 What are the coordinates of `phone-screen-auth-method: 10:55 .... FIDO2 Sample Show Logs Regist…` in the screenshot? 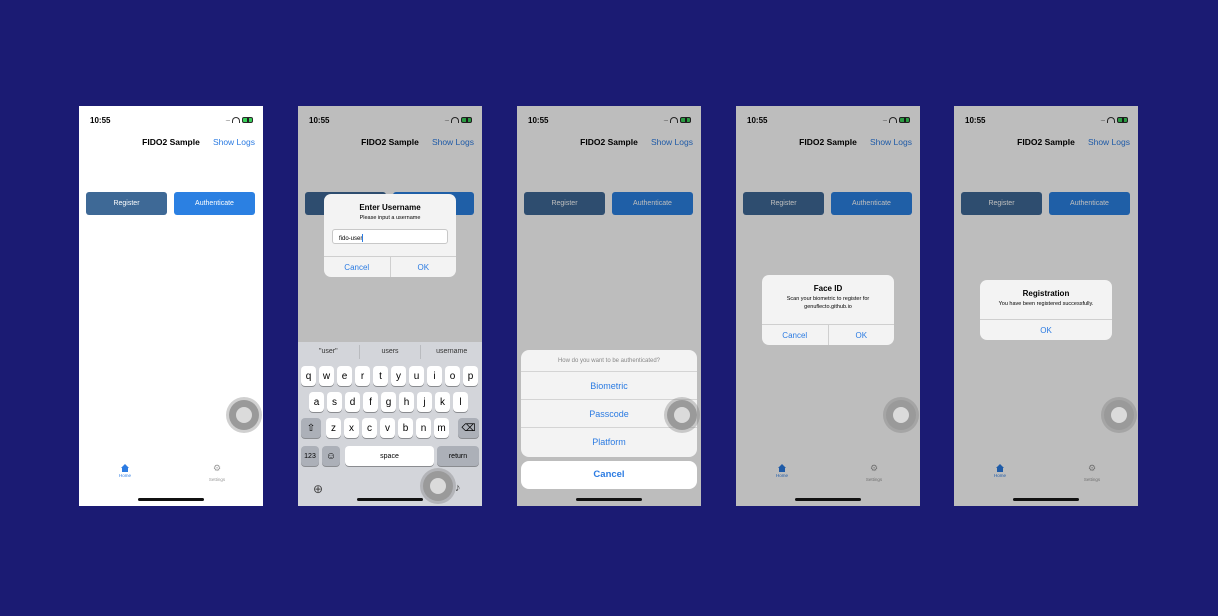 It's located at (609, 306).